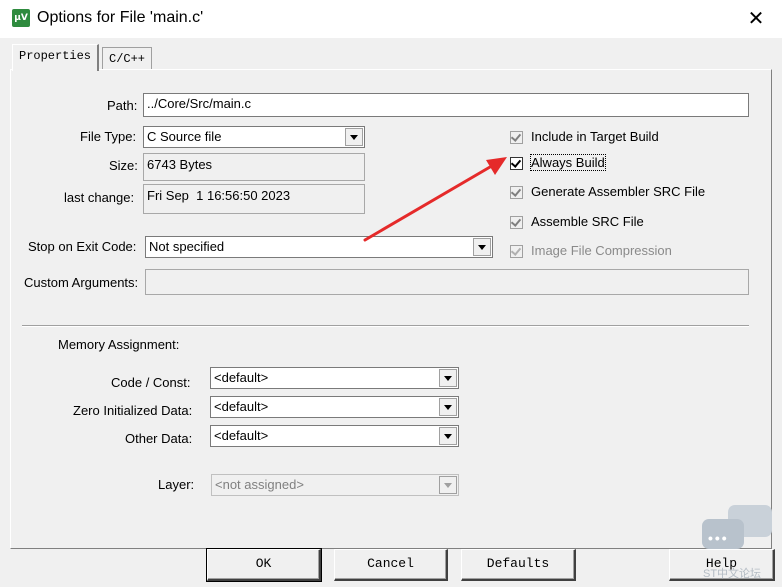 Image resolution: width=782 pixels, height=587 pixels. What do you see at coordinates (391, 565) in the screenshot?
I see `cancel-button: Cancel` at bounding box center [391, 565].